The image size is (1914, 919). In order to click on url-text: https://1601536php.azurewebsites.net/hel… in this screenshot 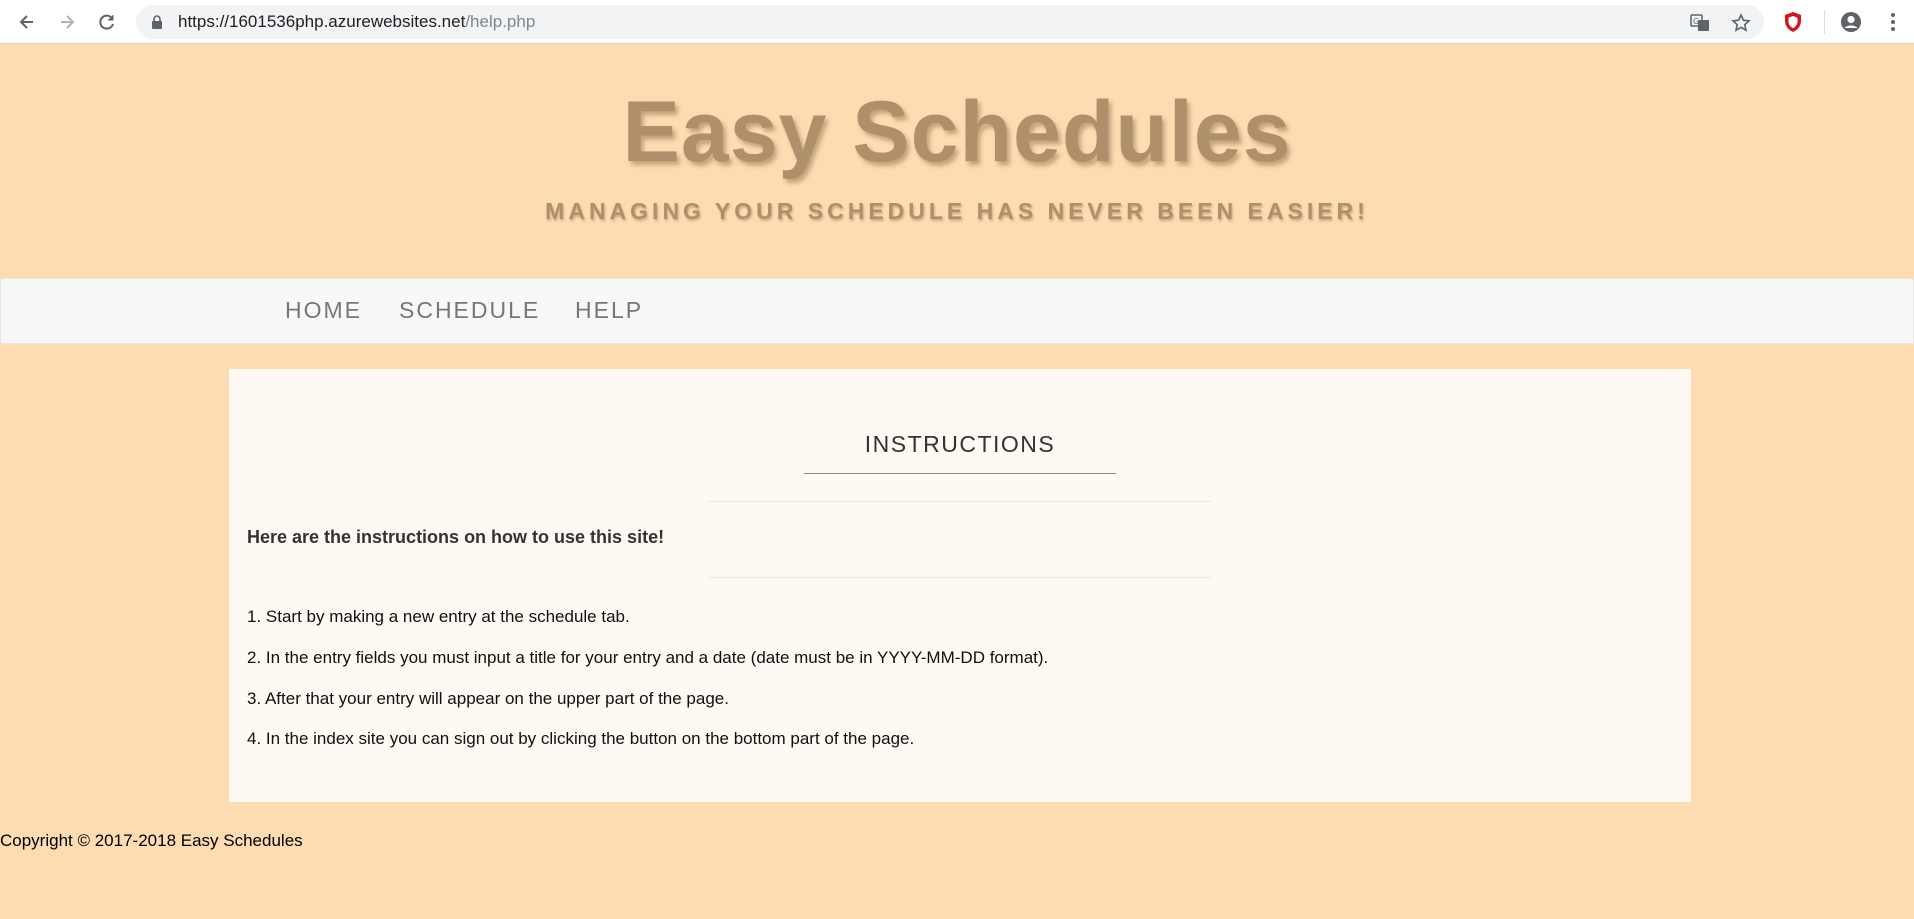, I will do `click(356, 22)`.